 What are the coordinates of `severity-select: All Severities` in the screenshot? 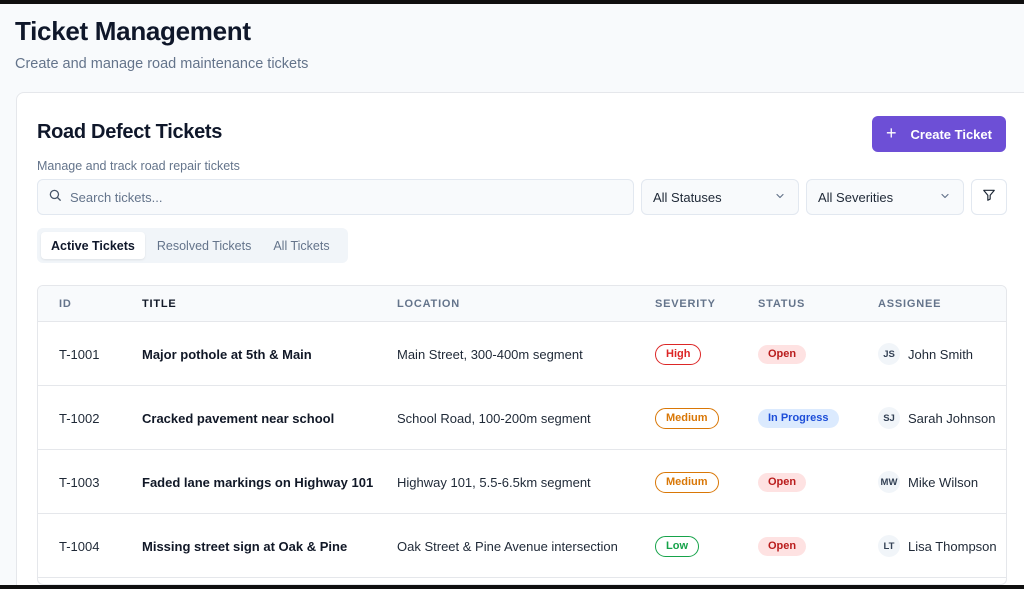 It's located at (885, 197).